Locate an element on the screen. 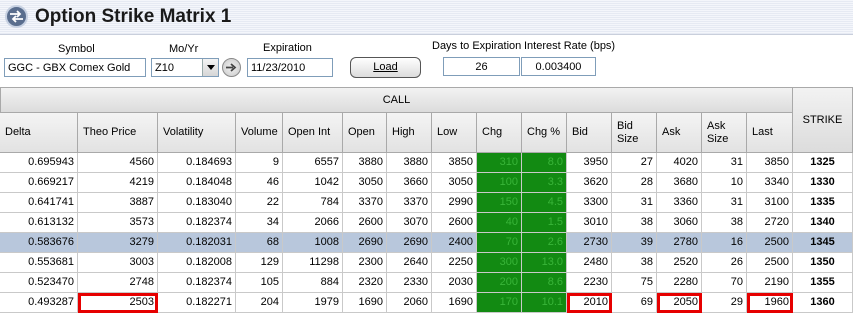 The image size is (853, 317). chevron-down-icon is located at coordinates (210, 67).